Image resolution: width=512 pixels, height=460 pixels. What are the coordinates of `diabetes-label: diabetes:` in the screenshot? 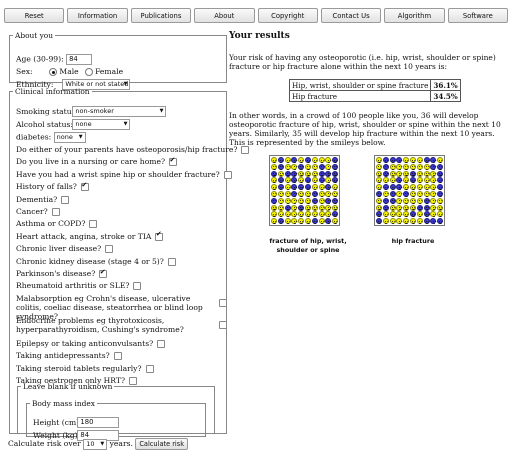 It's located at (34, 137).